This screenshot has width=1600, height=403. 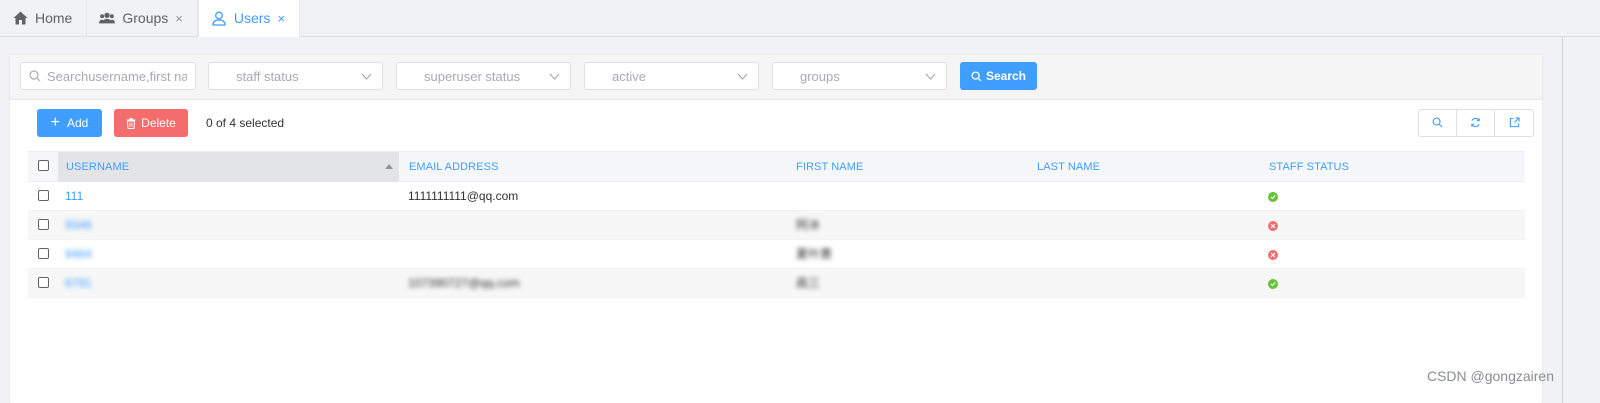 I want to click on table-row: 9346 阿冰, so click(x=776, y=225).